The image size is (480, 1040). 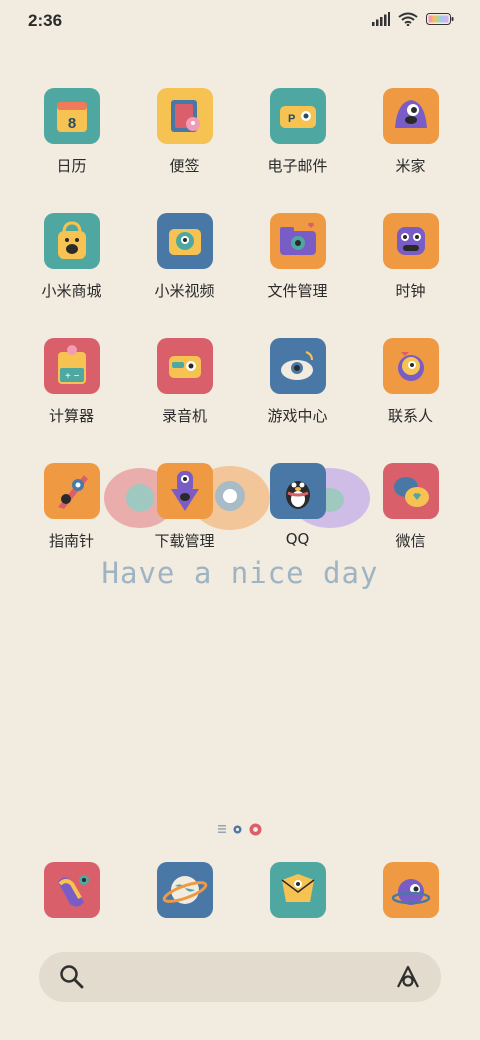 What do you see at coordinates (297, 539) in the screenshot?
I see `app-label: QQ` at bounding box center [297, 539].